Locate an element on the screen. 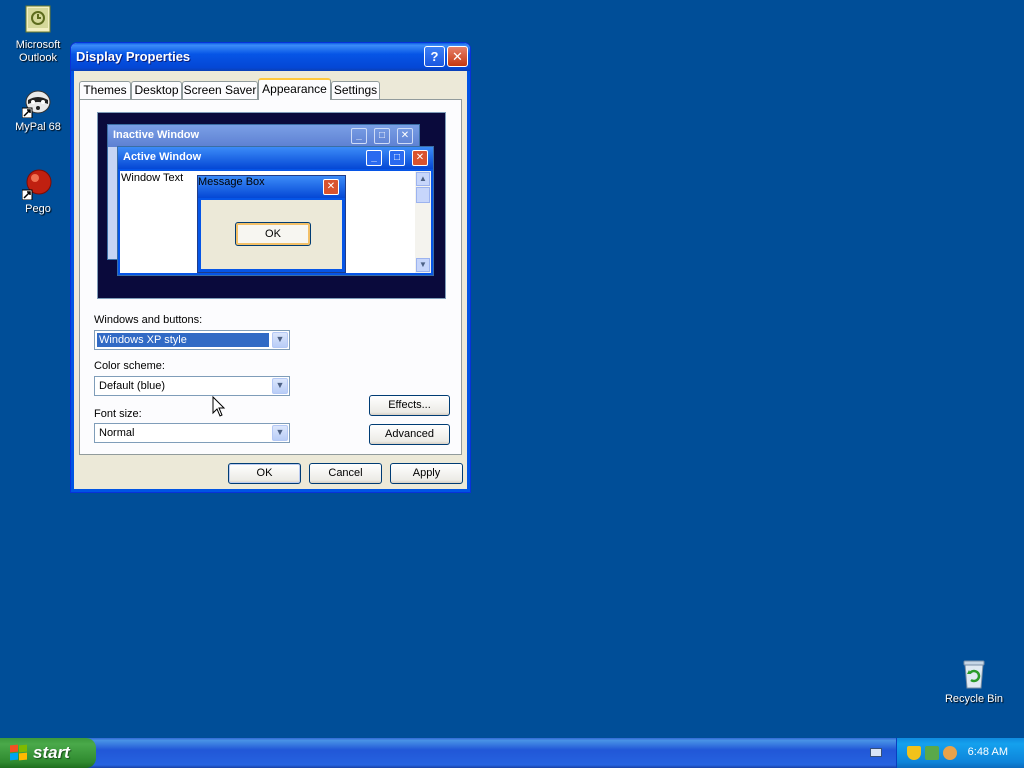  font-size-select: Normal ▼ is located at coordinates (192, 433).